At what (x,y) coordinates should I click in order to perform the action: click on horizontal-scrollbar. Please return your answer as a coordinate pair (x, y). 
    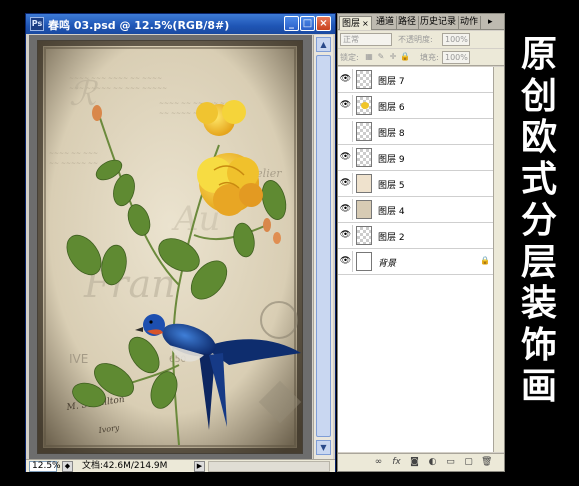
    Looking at the image, I should click on (269, 466).